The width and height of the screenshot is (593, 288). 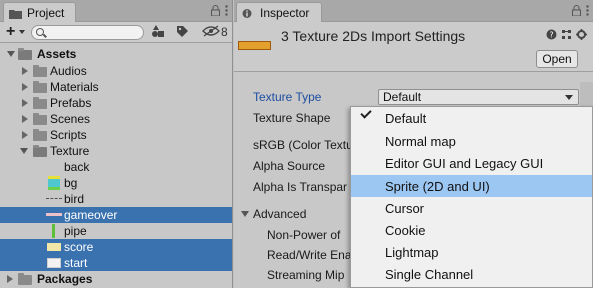 What do you see at coordinates (471, 208) in the screenshot?
I see `menu-item-cursor: Cursor` at bounding box center [471, 208].